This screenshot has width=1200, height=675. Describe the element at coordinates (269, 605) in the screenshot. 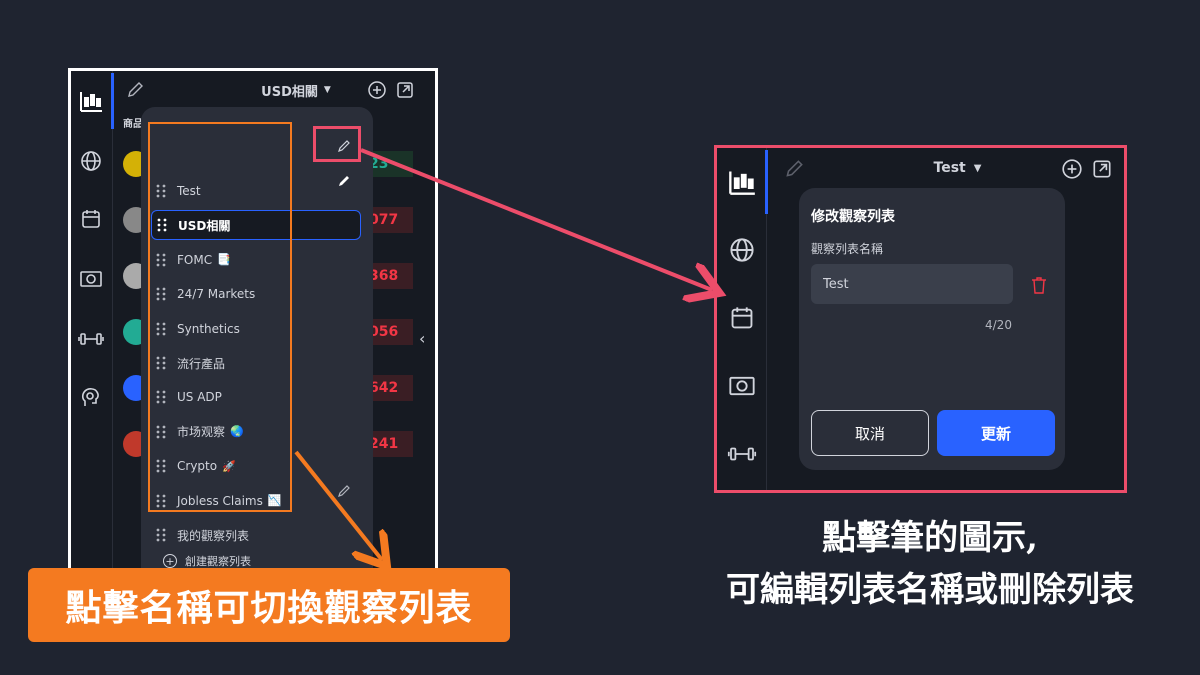

I see `caption-switch-list: 點擊名稱可切換觀察列表` at that location.